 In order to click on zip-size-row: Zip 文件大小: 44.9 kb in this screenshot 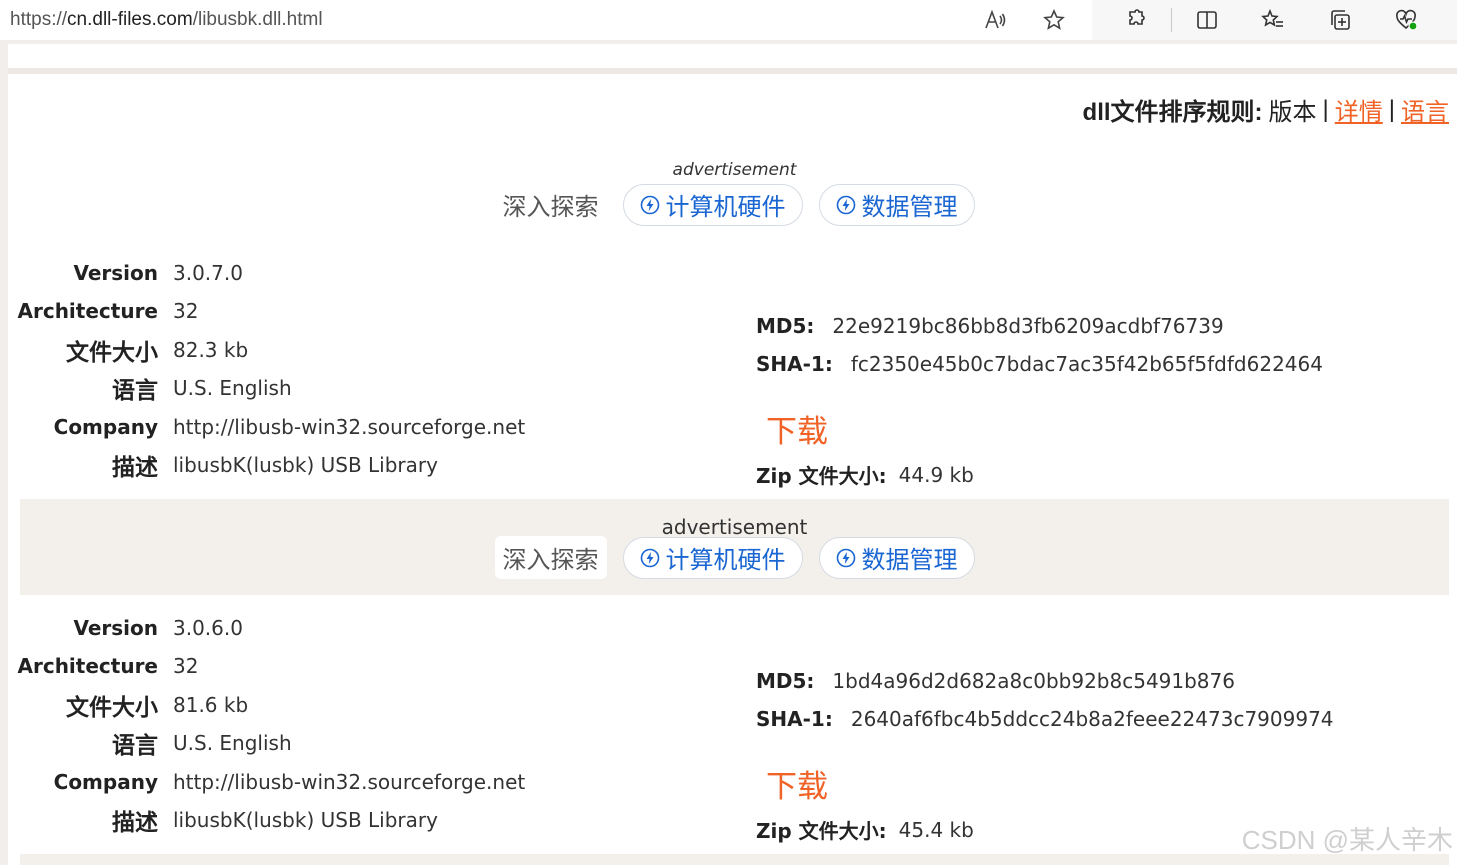, I will do `click(865, 474)`.